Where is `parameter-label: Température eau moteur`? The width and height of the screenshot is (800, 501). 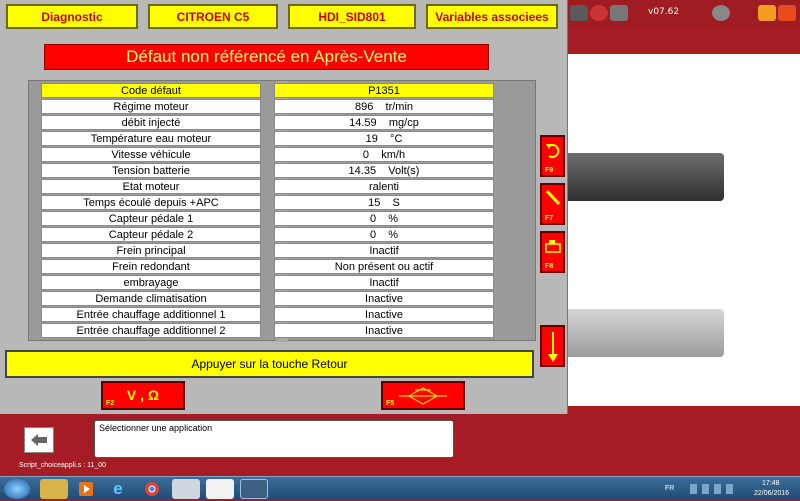
parameter-label: Température eau moteur is located at coordinates (151, 138).